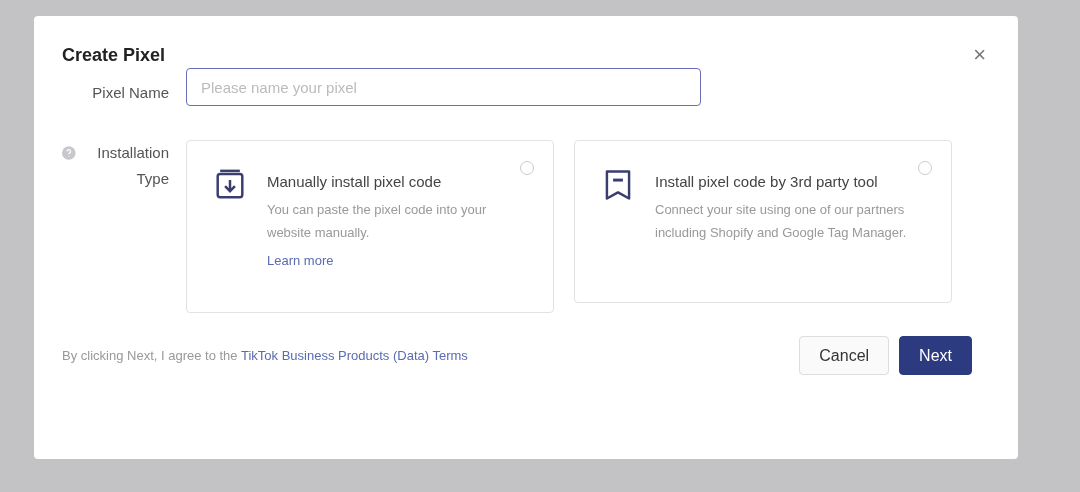 The width and height of the screenshot is (1080, 492). I want to click on next-button: Next, so click(935, 355).